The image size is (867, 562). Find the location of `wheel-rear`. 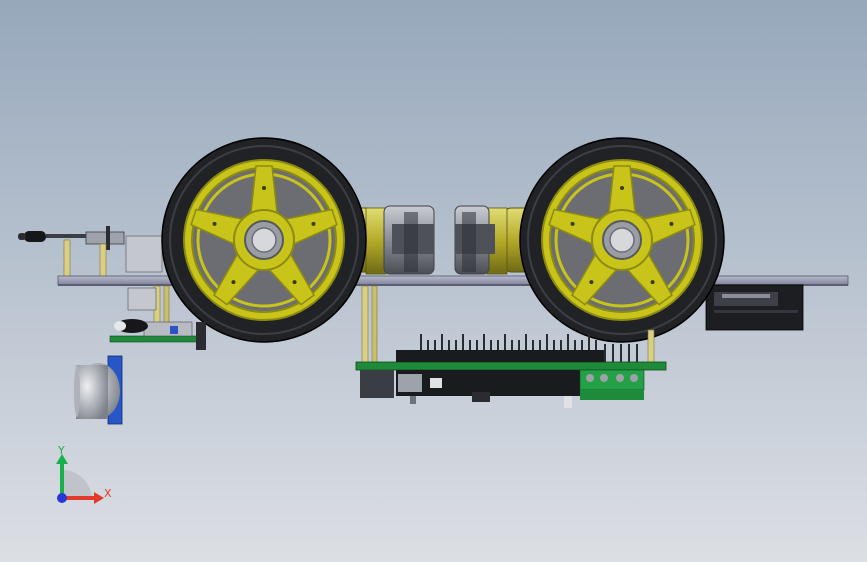

wheel-rear is located at coordinates (622, 240).